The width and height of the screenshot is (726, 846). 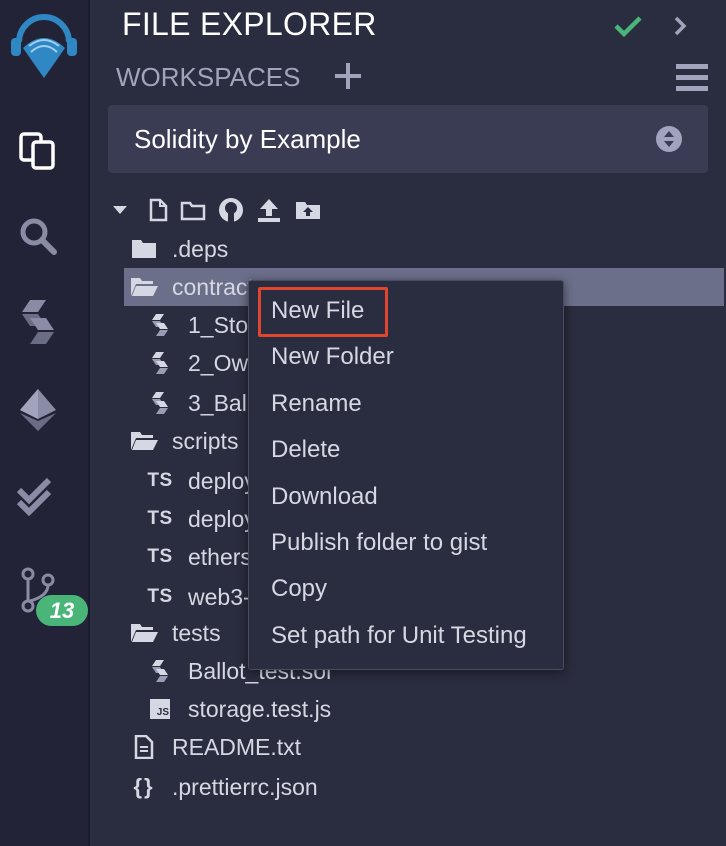 I want to click on caret-down-icon, so click(x=120, y=210).